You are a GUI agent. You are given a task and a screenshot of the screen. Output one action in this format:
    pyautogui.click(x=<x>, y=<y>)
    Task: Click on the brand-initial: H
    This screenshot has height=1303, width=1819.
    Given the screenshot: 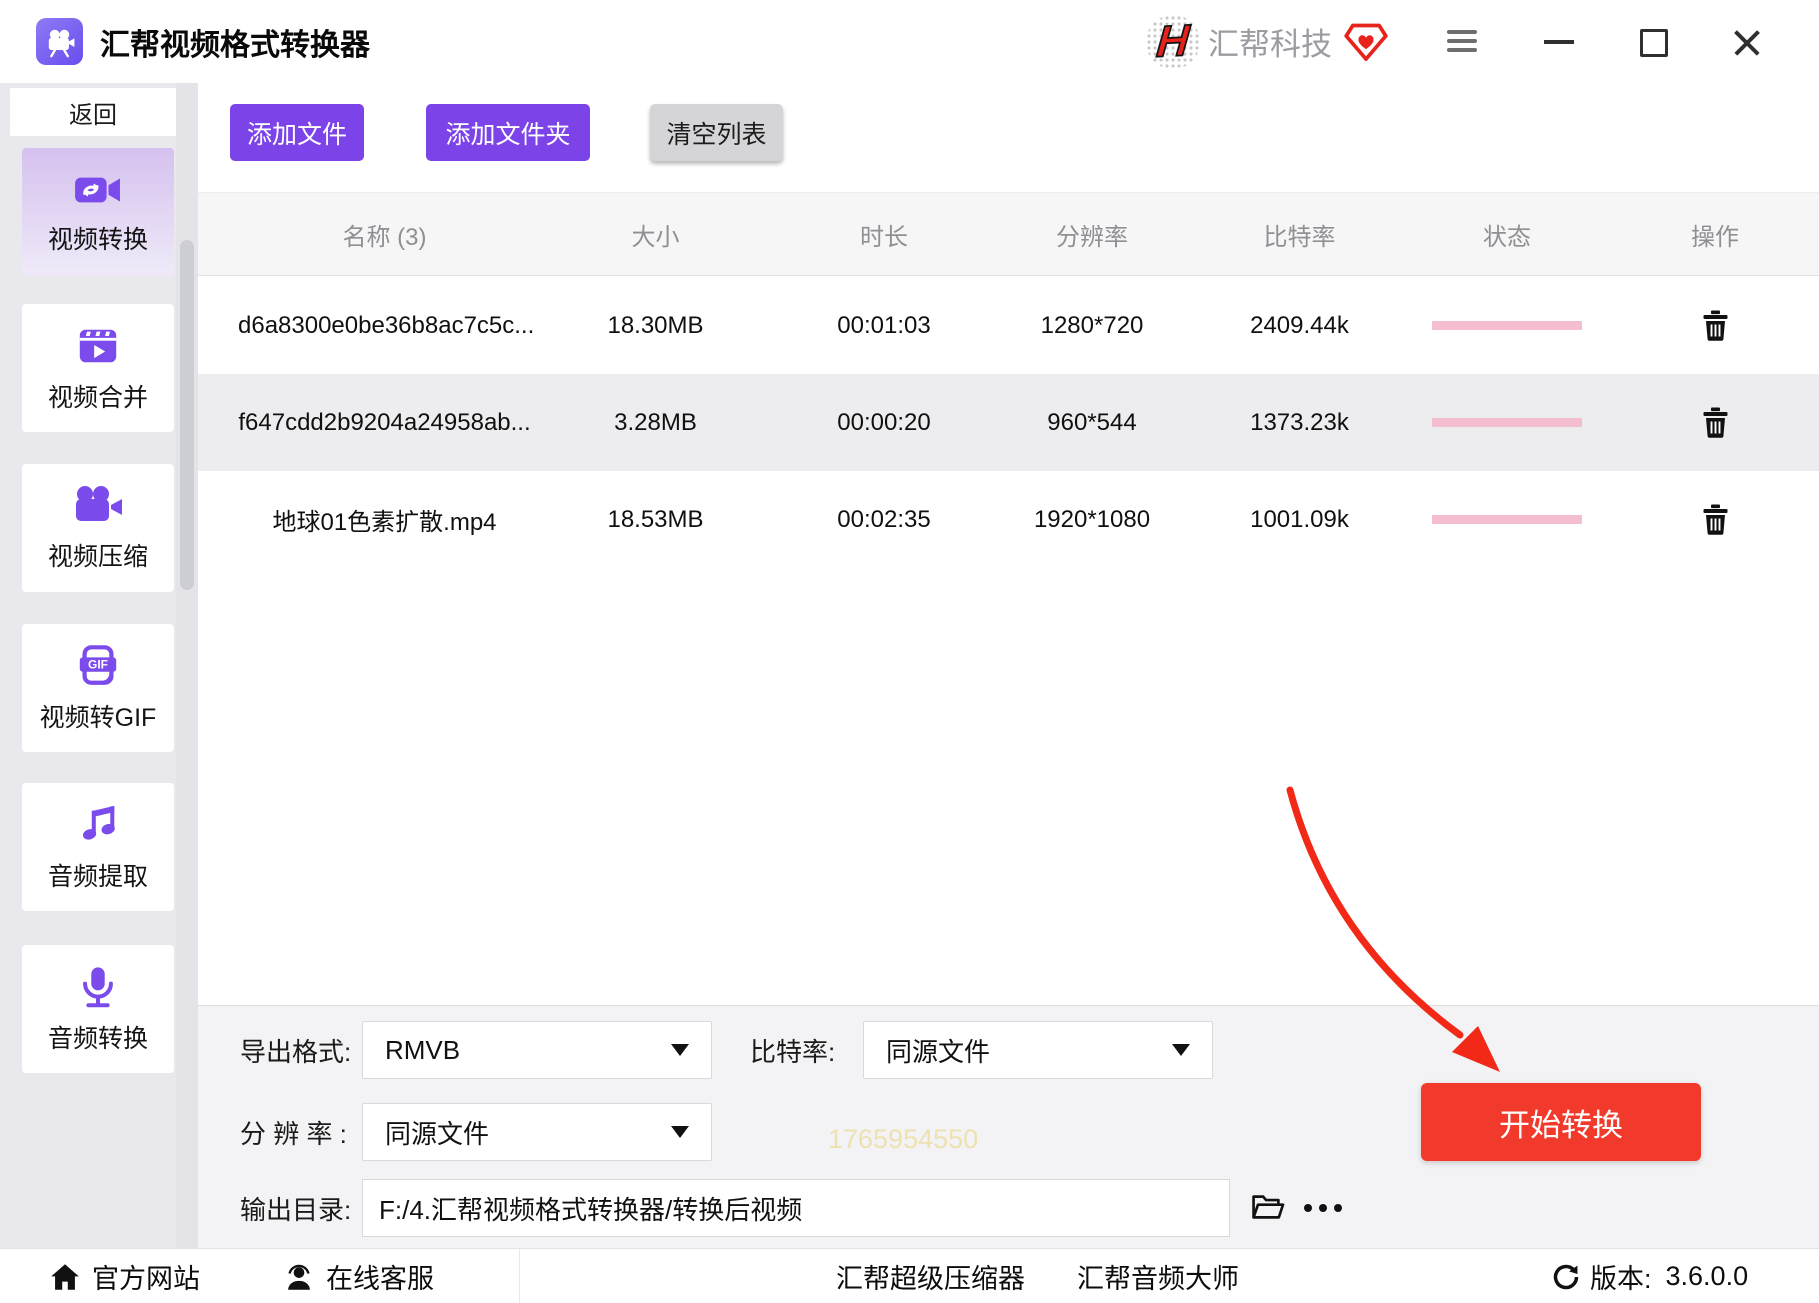 What is the action you would take?
    pyautogui.click(x=1173, y=41)
    